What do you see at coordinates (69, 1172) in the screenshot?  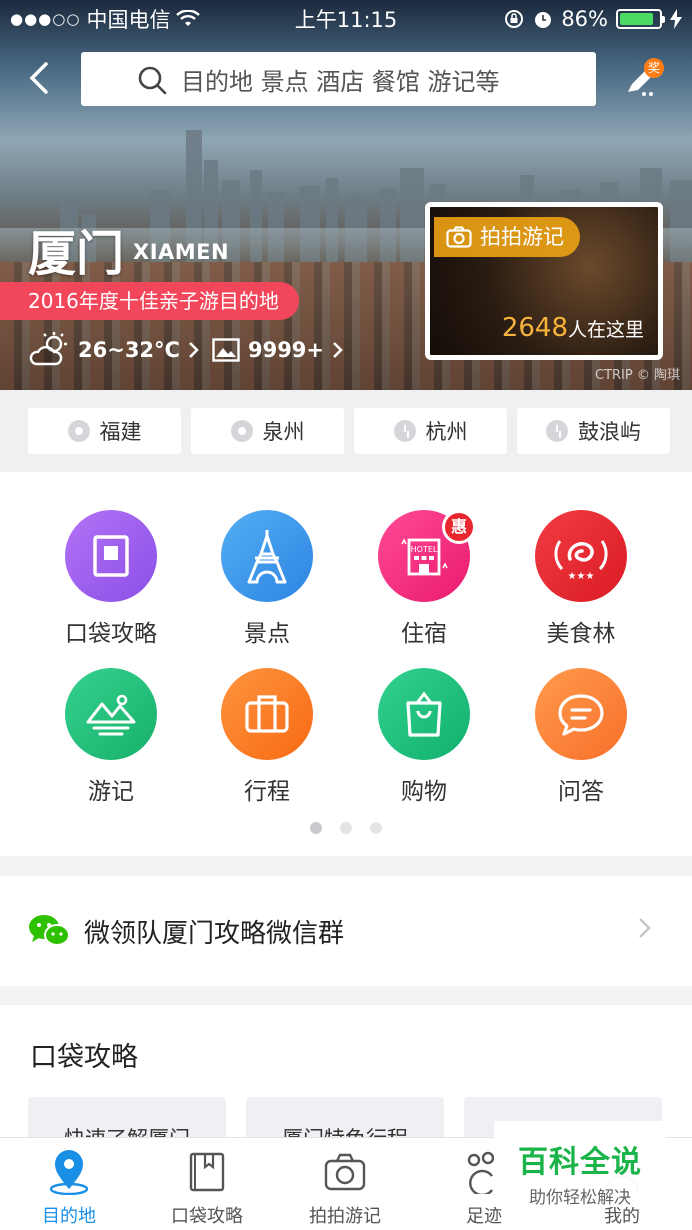 I see `location-icon` at bounding box center [69, 1172].